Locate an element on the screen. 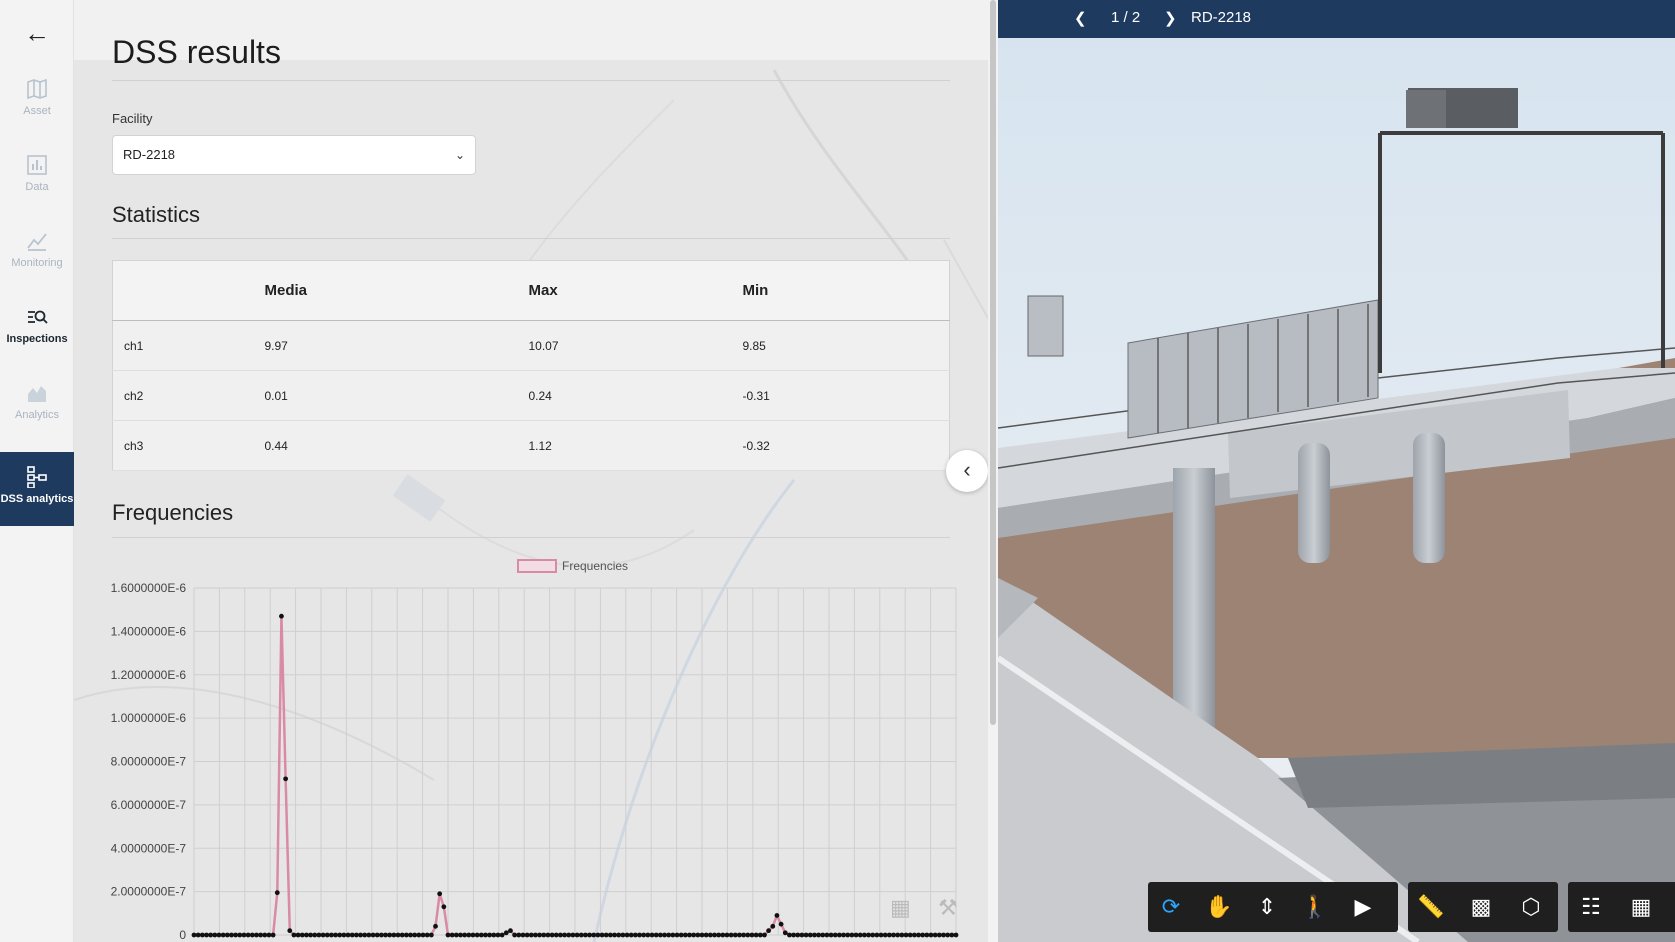  explode-icon: ⬡ is located at coordinates (1531, 907).